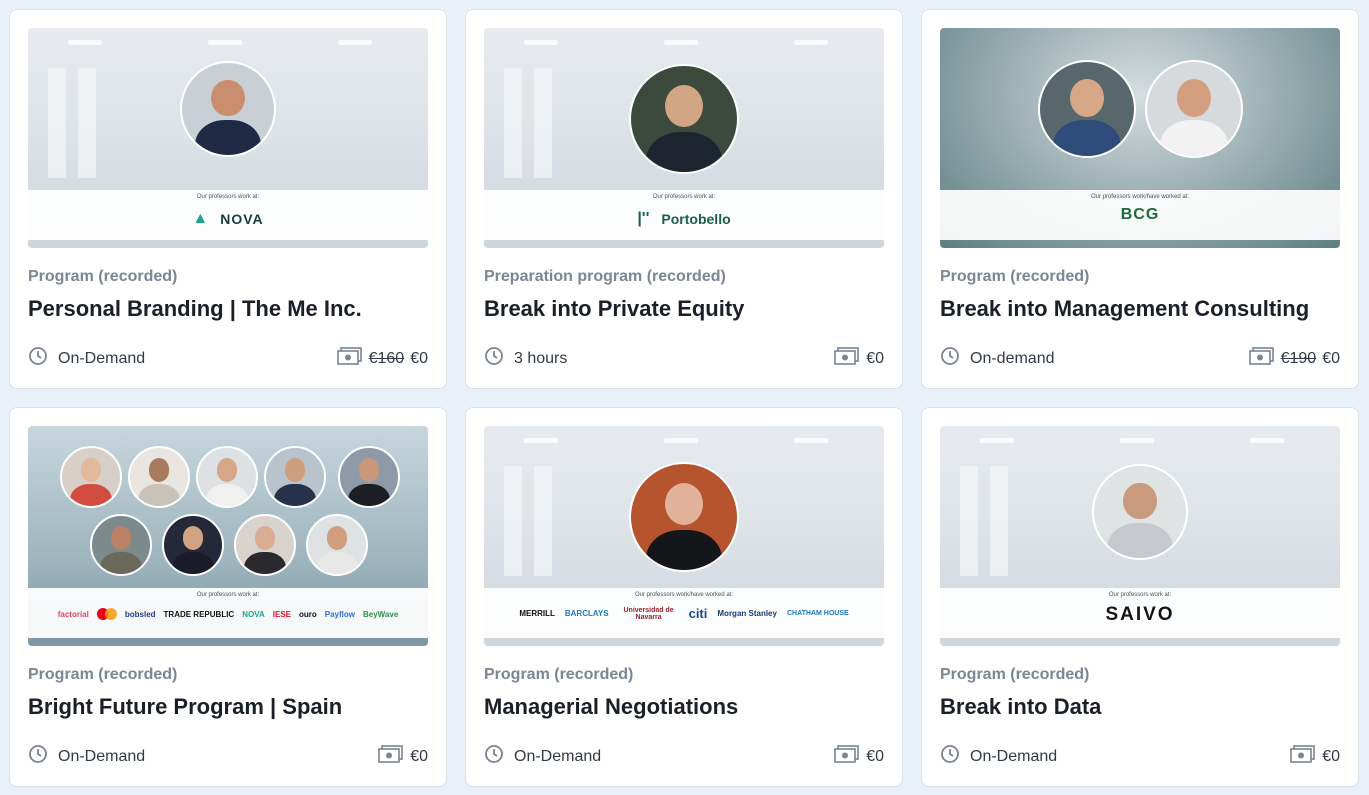  What do you see at coordinates (817, 613) in the screenshot?
I see `partner-logo: CHATHAM HOUSE` at bounding box center [817, 613].